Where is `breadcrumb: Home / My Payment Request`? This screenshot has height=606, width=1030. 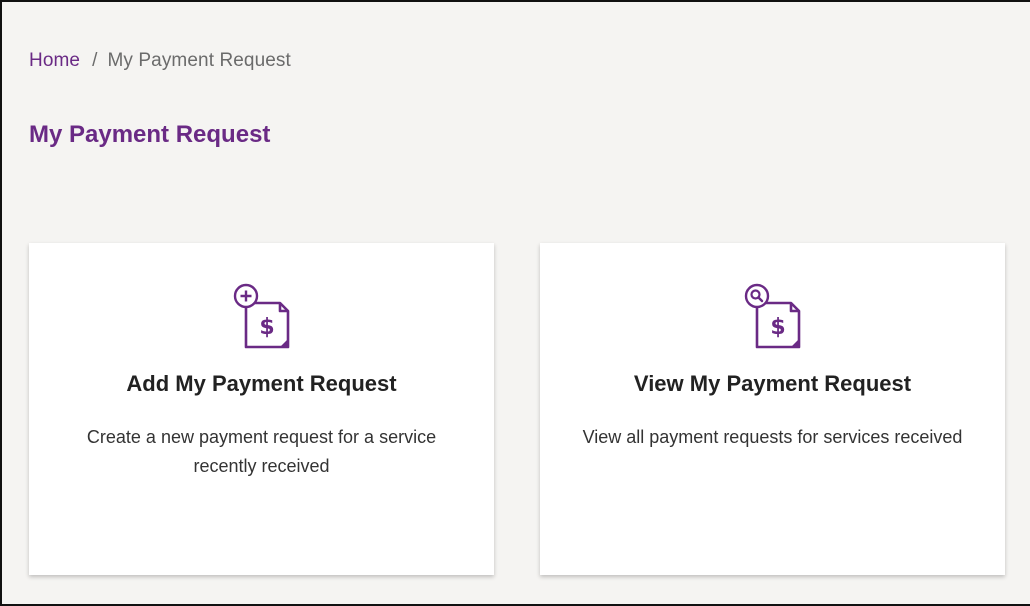
breadcrumb: Home / My Payment Request is located at coordinates (160, 61).